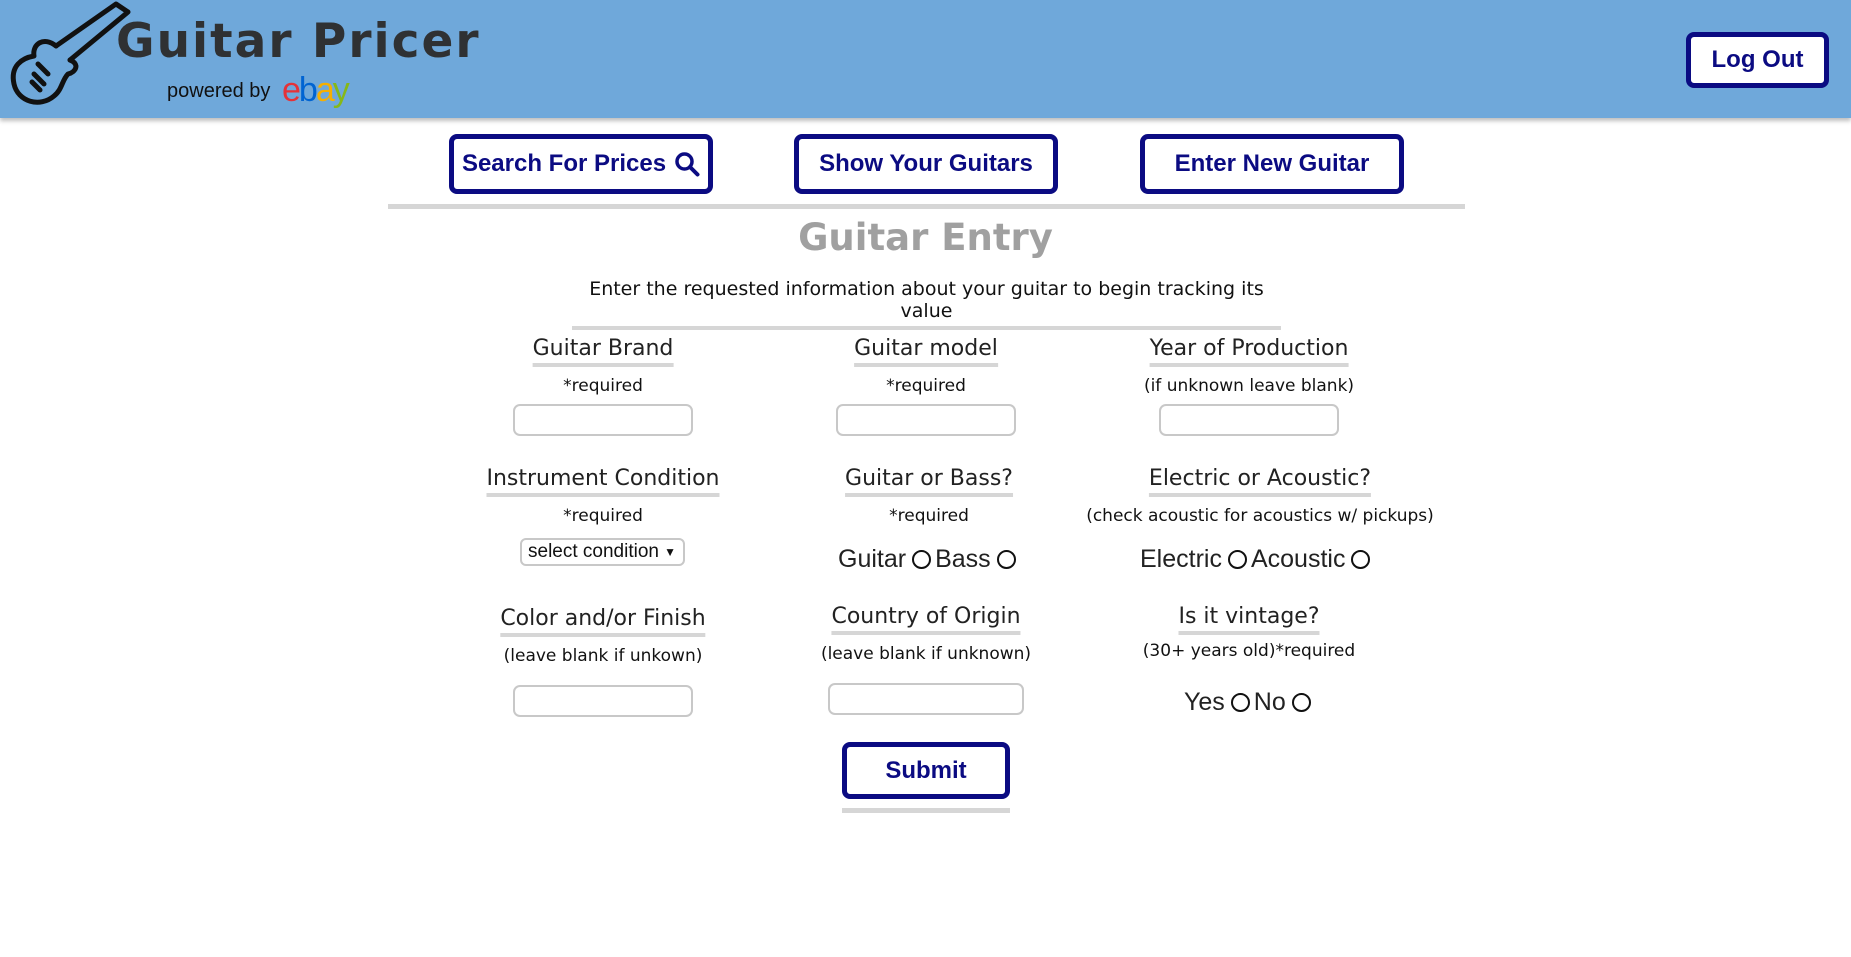 This screenshot has width=1851, height=957. I want to click on year-note: (if unknown leave blank), so click(1249, 386).